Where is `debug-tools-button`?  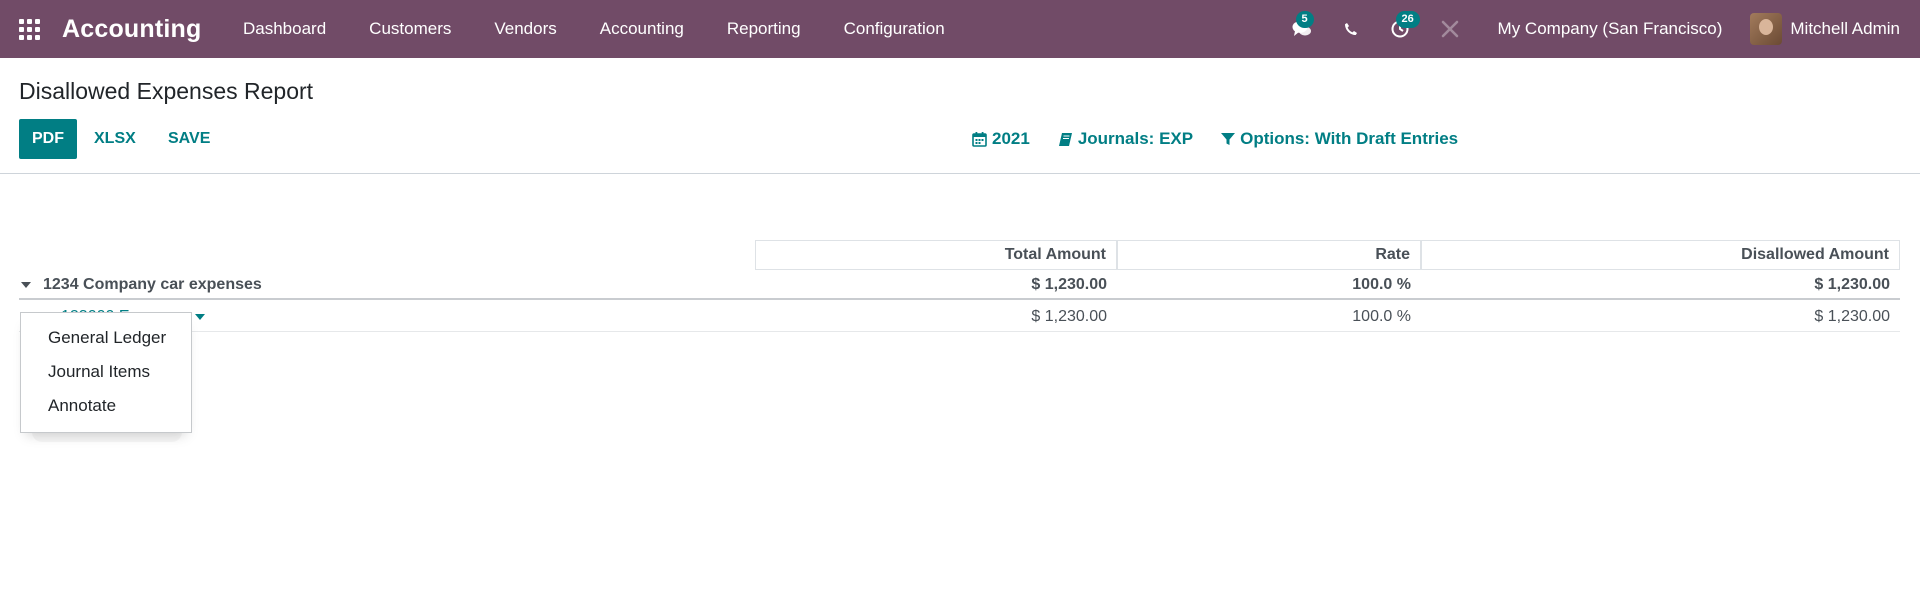 debug-tools-button is located at coordinates (1450, 29).